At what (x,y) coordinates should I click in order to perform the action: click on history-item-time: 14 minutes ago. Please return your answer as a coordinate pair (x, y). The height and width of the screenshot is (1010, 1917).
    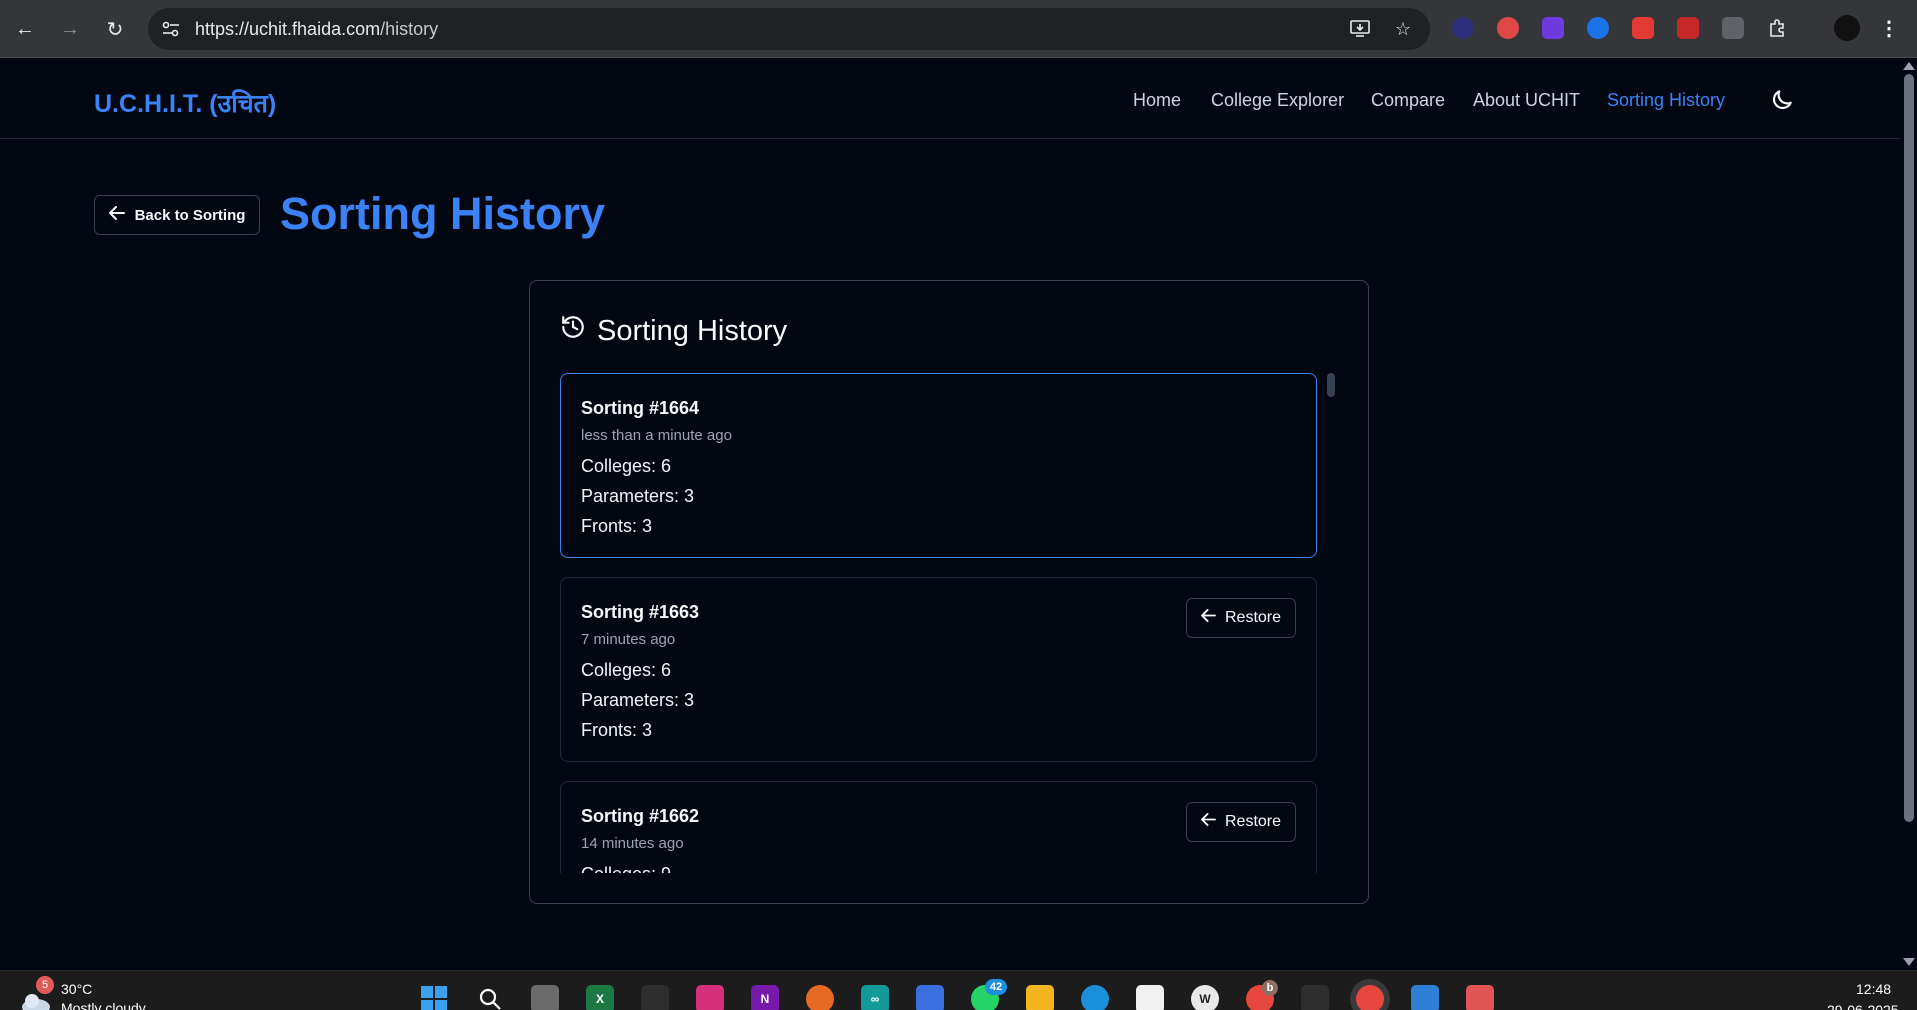
    Looking at the image, I should click on (632, 843).